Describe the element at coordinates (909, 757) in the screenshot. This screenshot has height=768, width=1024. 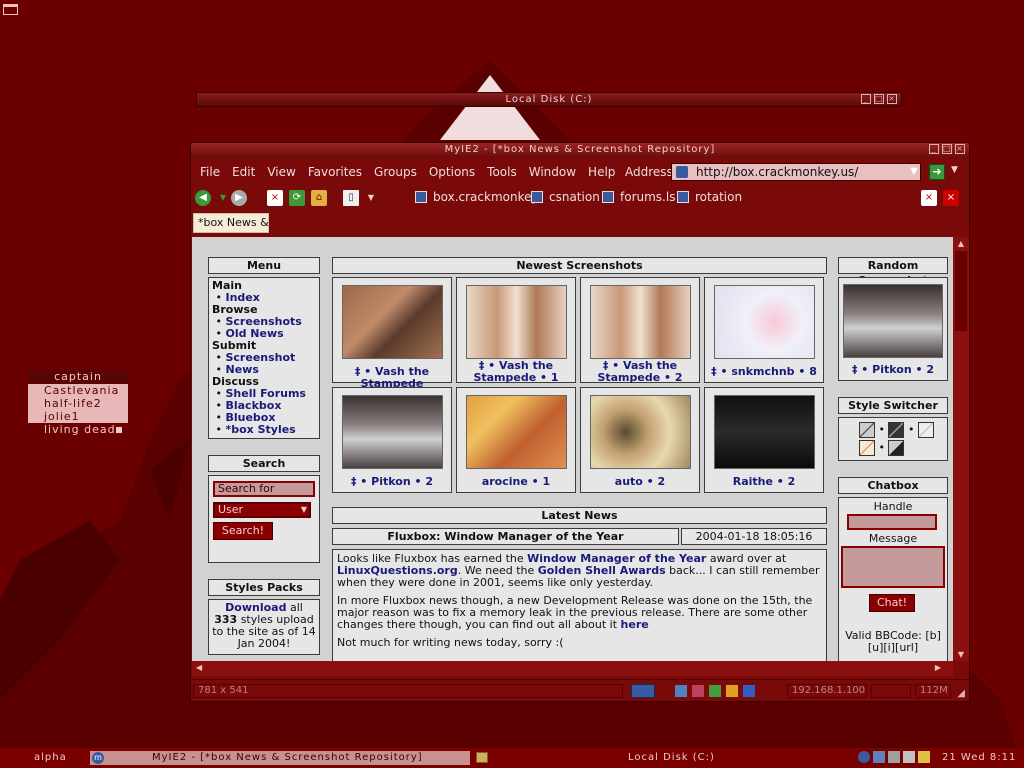
I see `volume-icon` at that location.